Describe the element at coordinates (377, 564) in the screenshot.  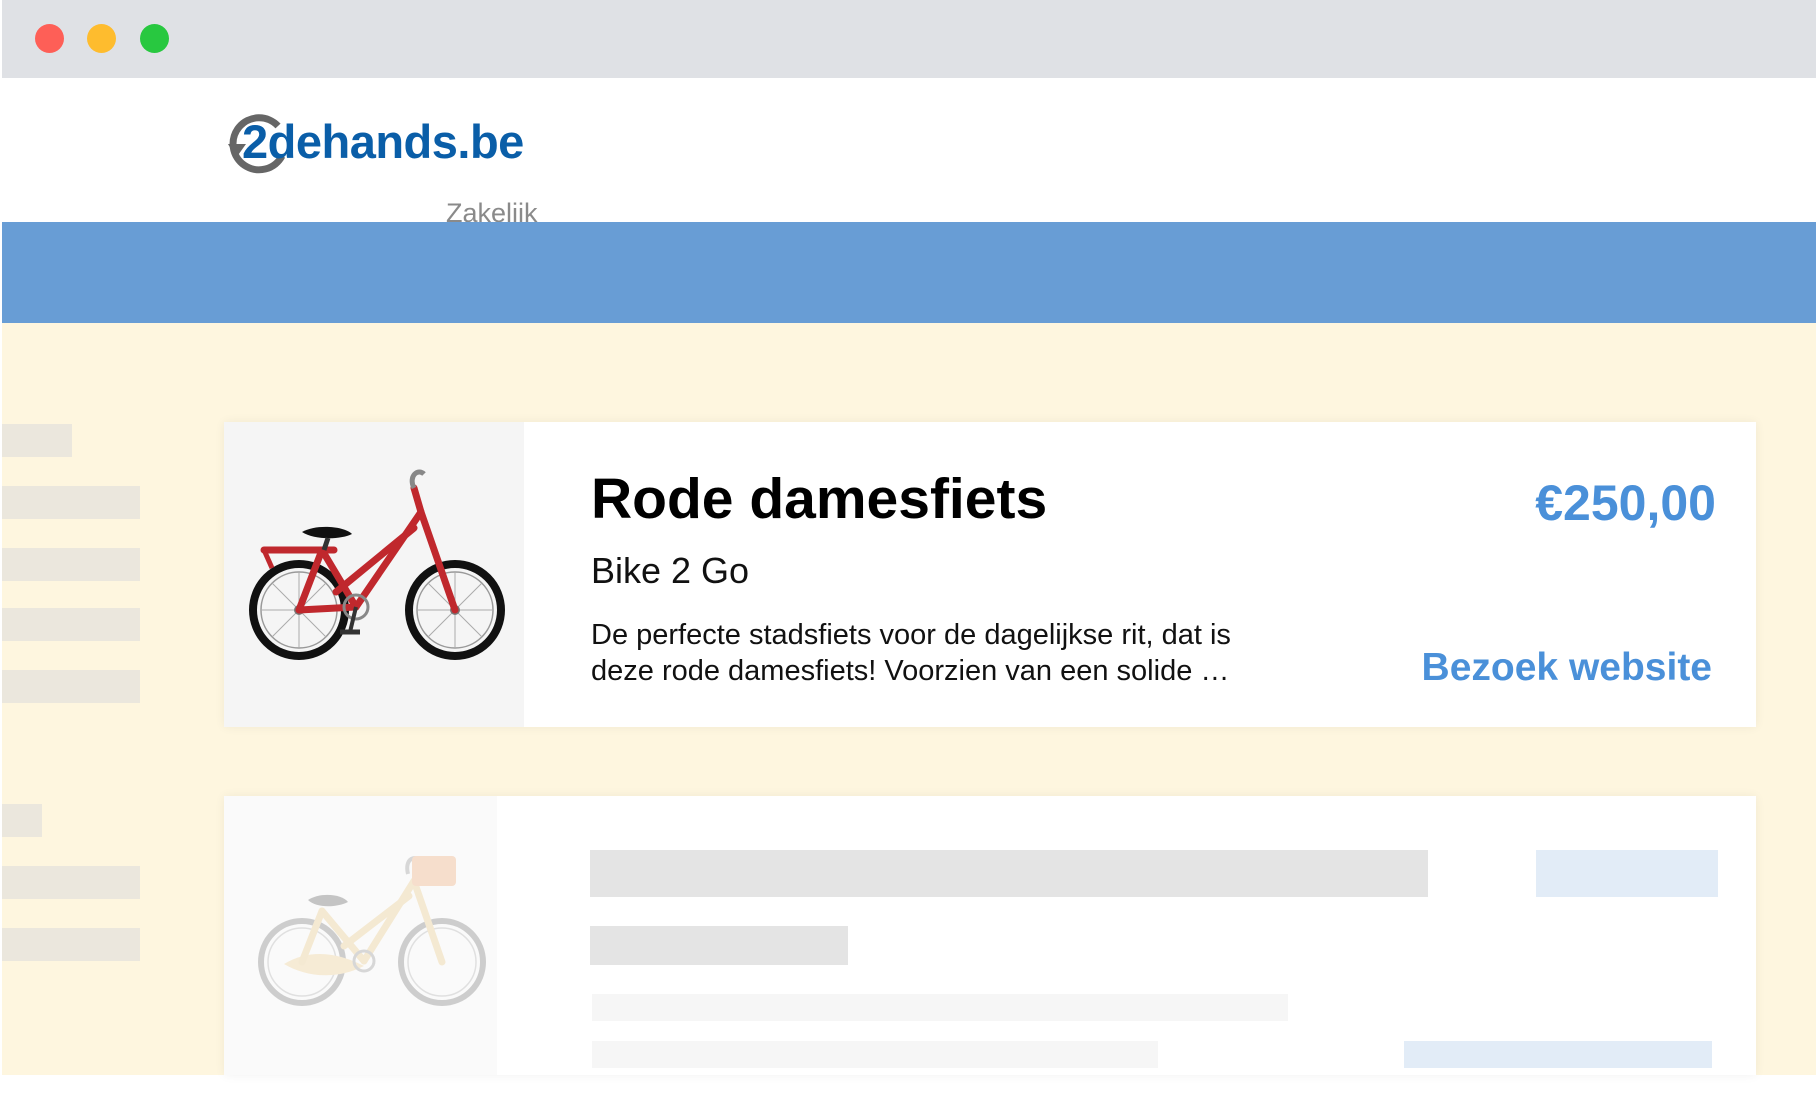
I see `red-bicycle-image` at that location.